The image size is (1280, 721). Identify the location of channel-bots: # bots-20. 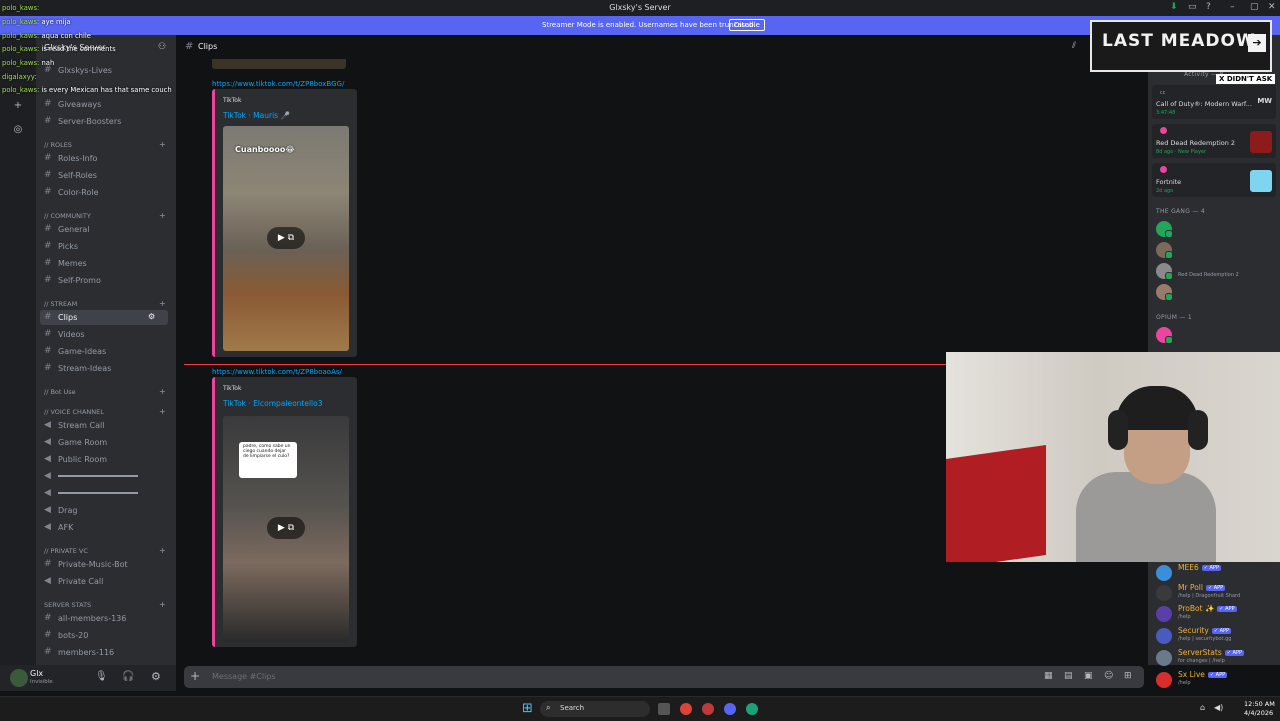
(104, 635).